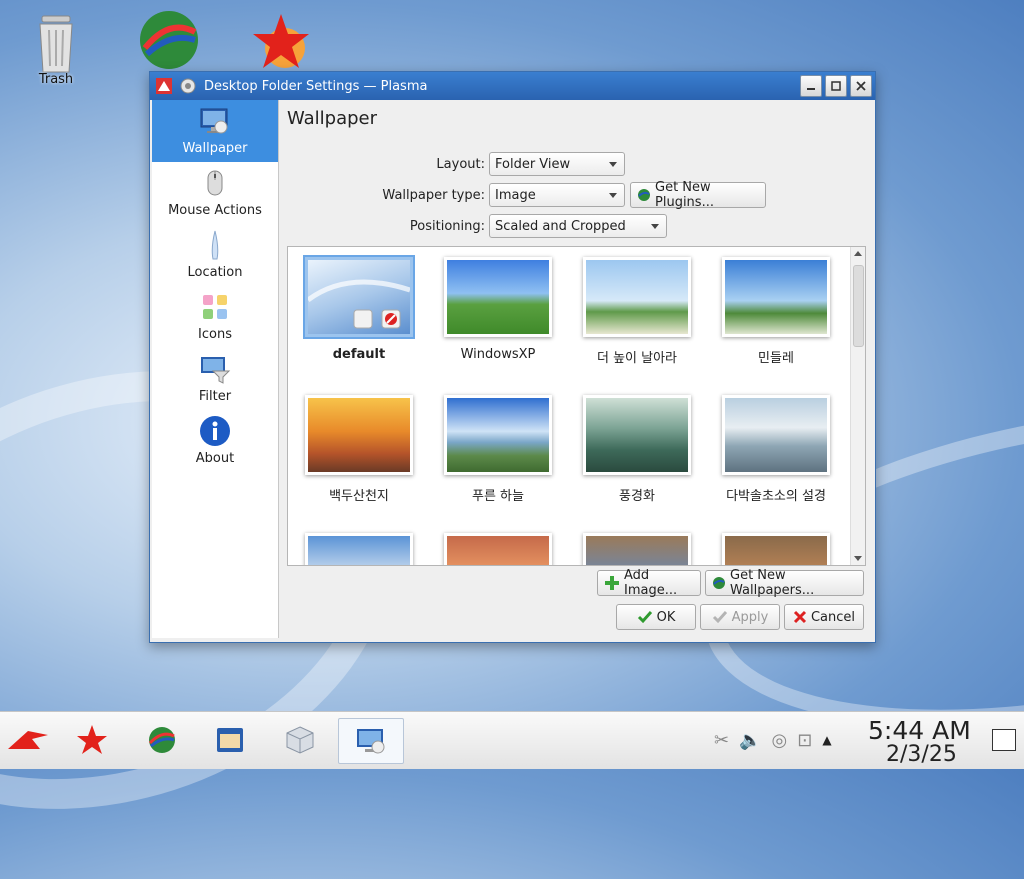  What do you see at coordinates (215, 441) in the screenshot?
I see `sidebar-item-about: About` at bounding box center [215, 441].